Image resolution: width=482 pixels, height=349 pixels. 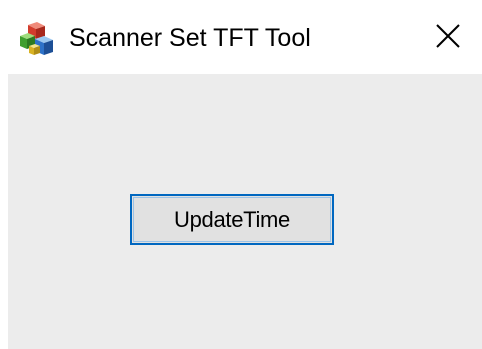 I want to click on close-button, so click(x=448, y=38).